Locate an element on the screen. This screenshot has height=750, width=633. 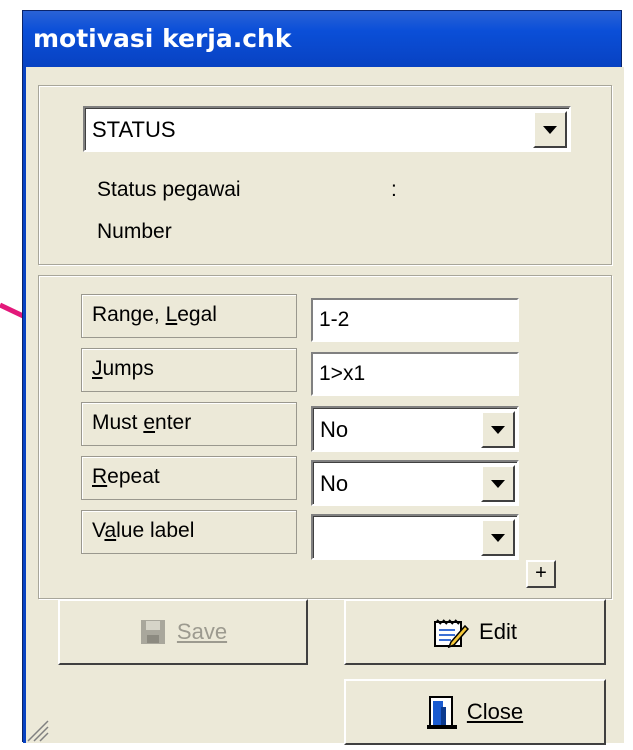
must-enter-dropdown-button is located at coordinates (498, 429).